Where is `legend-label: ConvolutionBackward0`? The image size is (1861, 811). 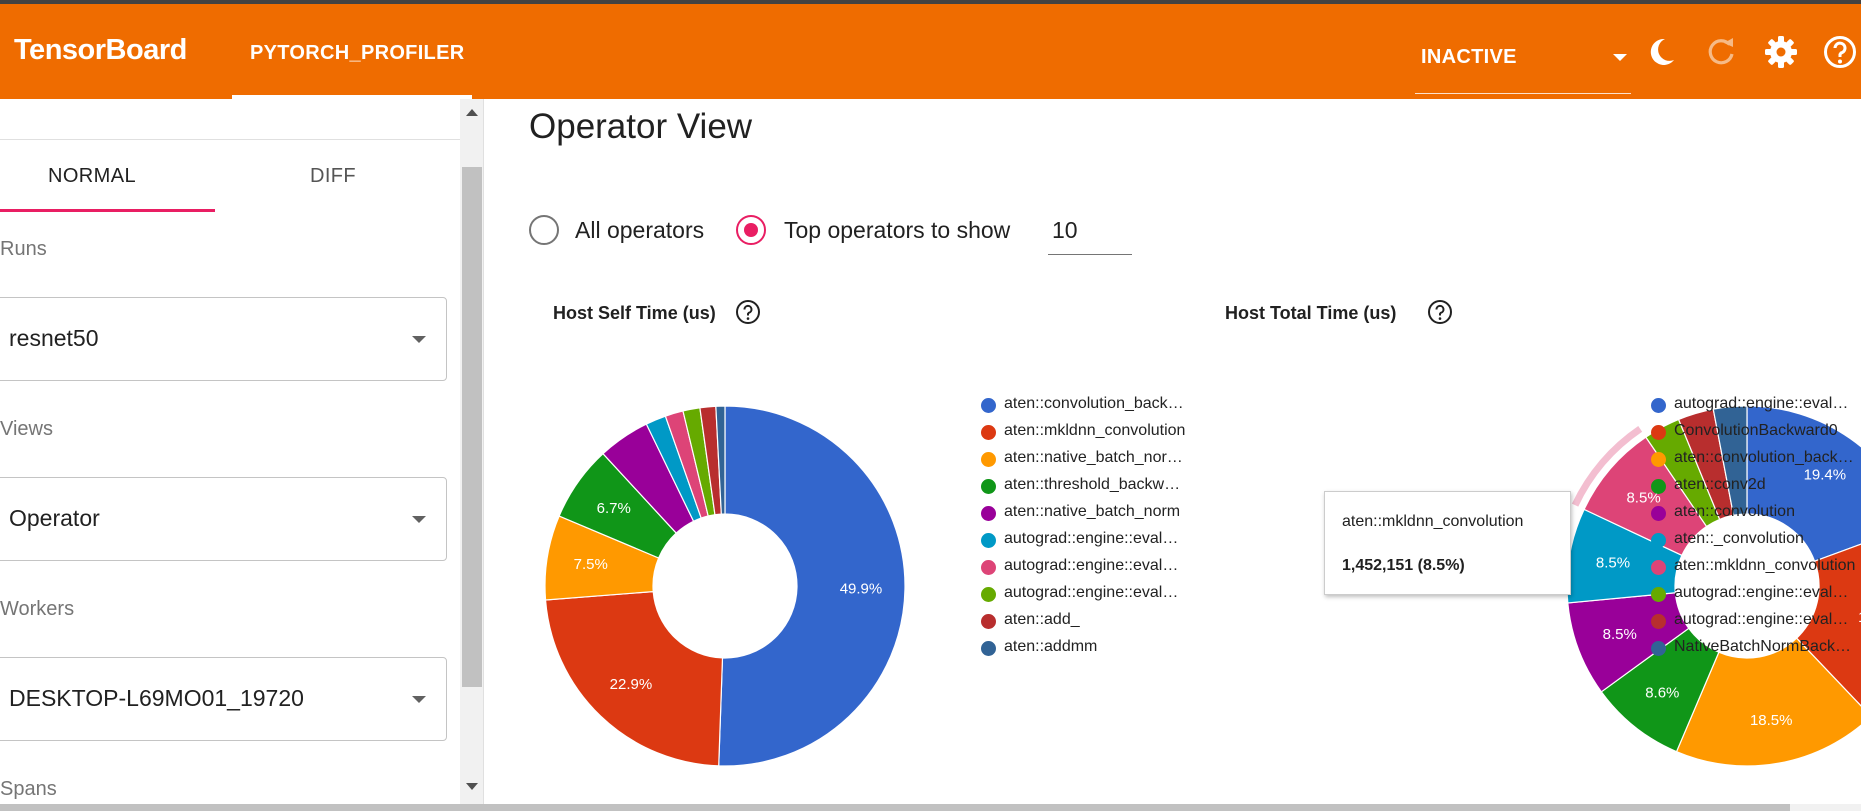 legend-label: ConvolutionBackward0 is located at coordinates (1756, 430).